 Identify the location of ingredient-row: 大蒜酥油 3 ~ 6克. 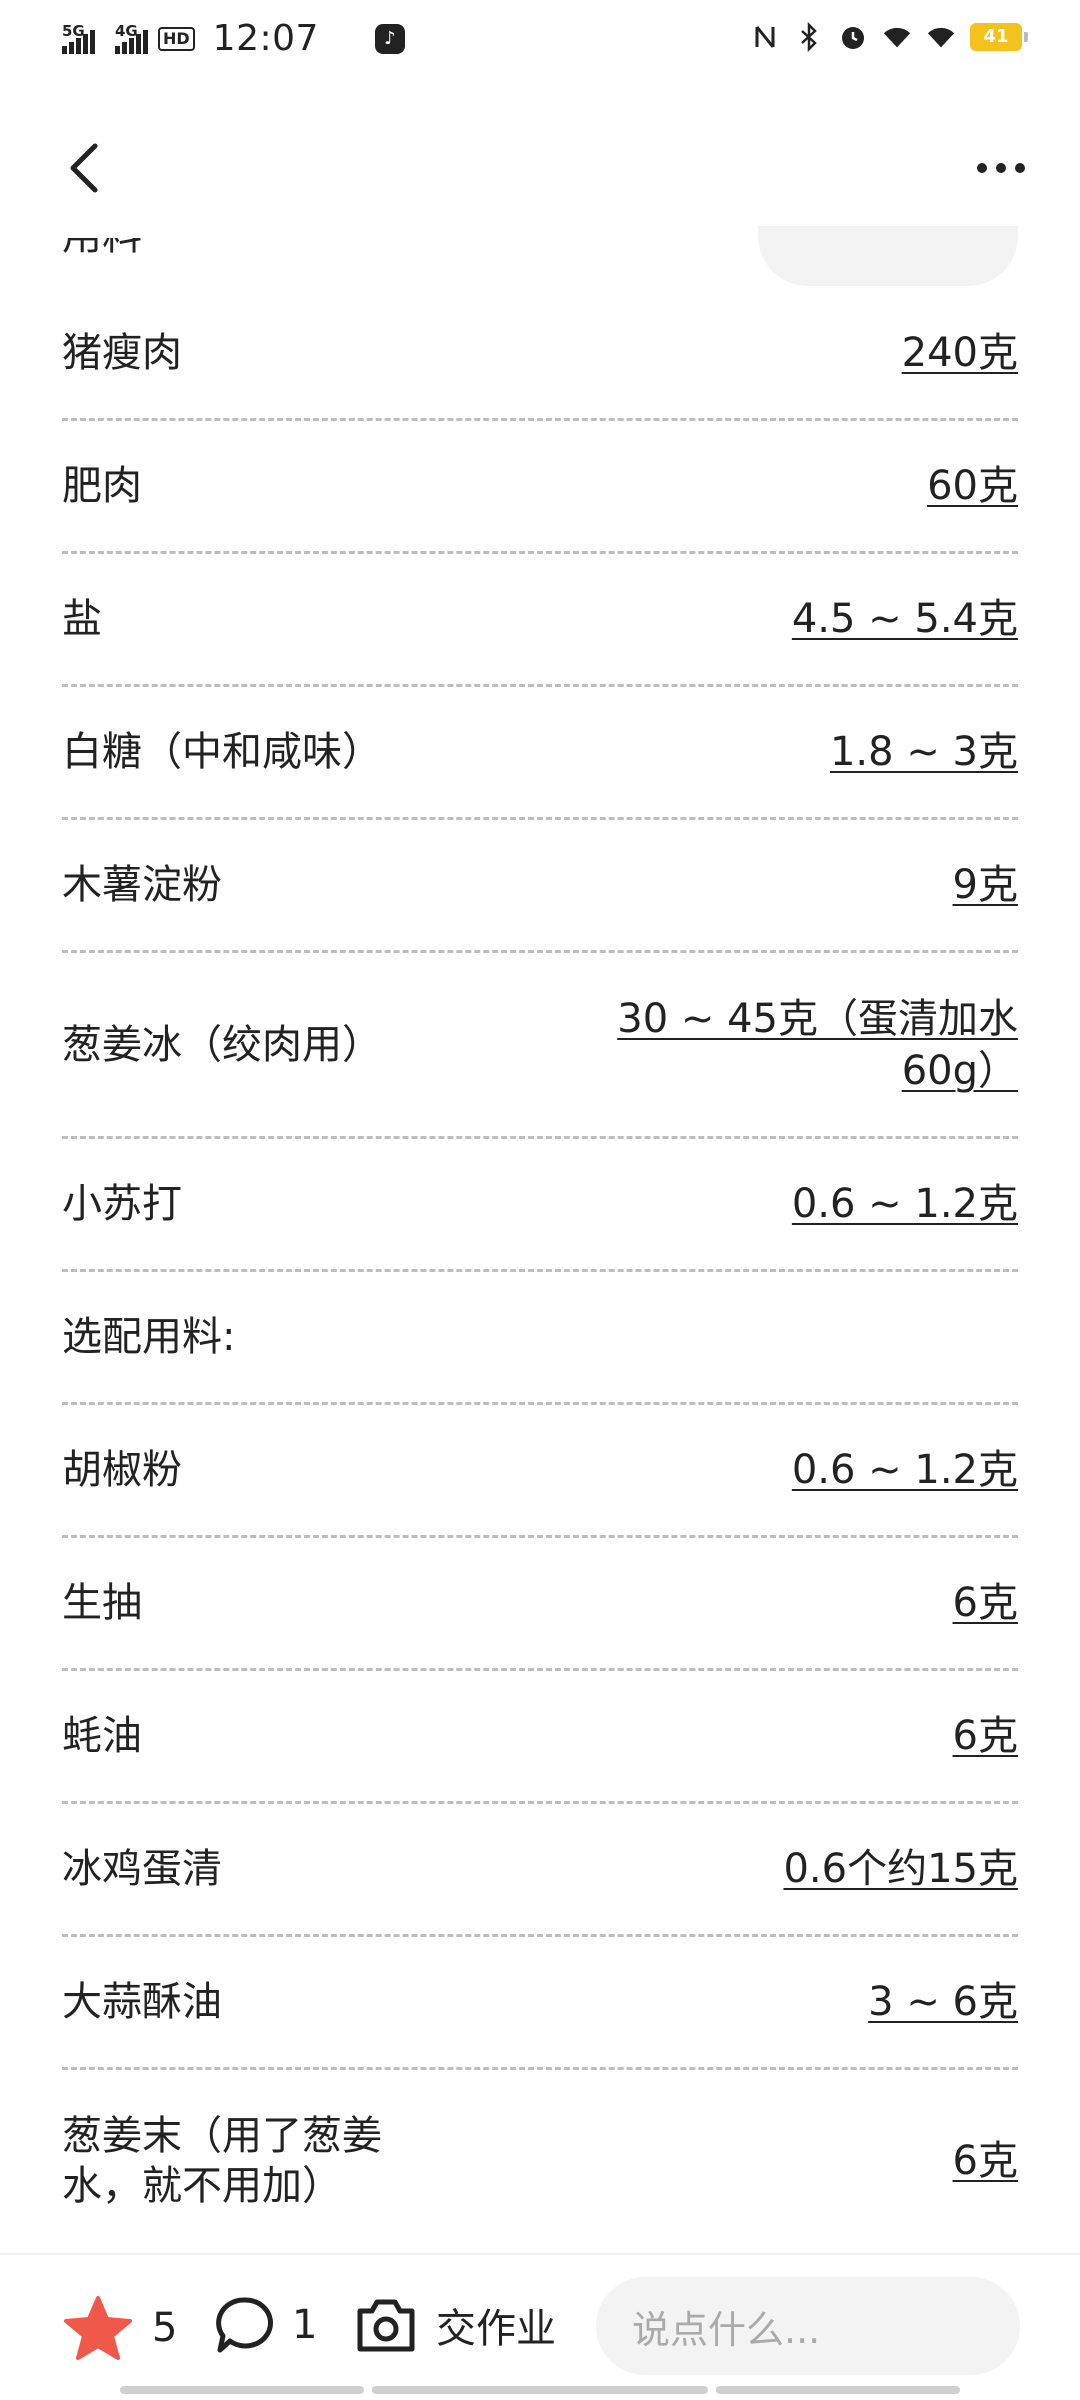
(540, 2003).